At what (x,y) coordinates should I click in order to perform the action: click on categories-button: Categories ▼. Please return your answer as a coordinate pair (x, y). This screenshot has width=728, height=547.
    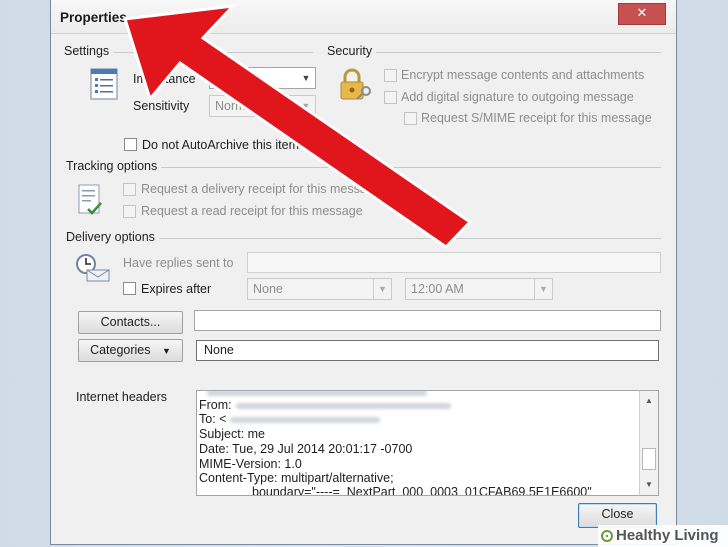
    Looking at the image, I should click on (130, 350).